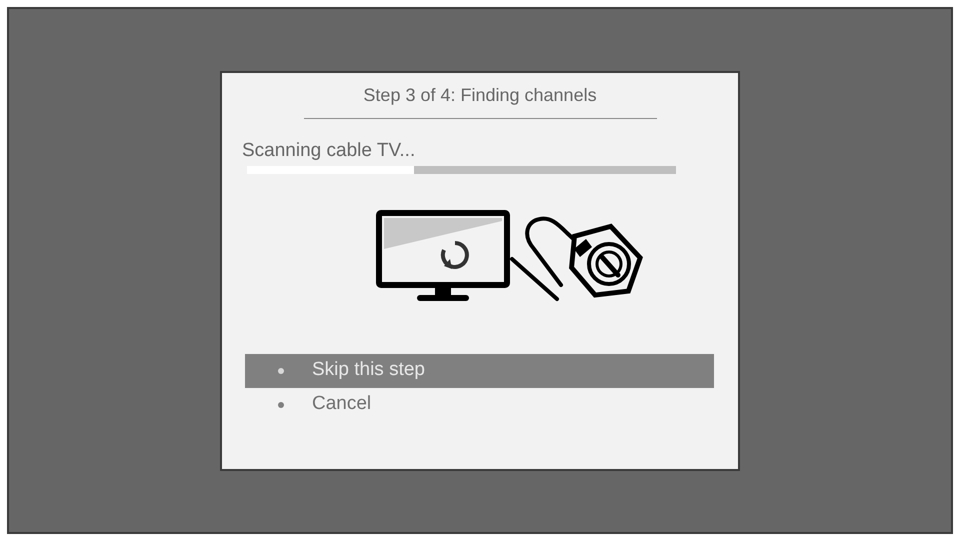 The width and height of the screenshot is (960, 541). What do you see at coordinates (479, 405) in the screenshot?
I see `menu-option: Cancel` at bounding box center [479, 405].